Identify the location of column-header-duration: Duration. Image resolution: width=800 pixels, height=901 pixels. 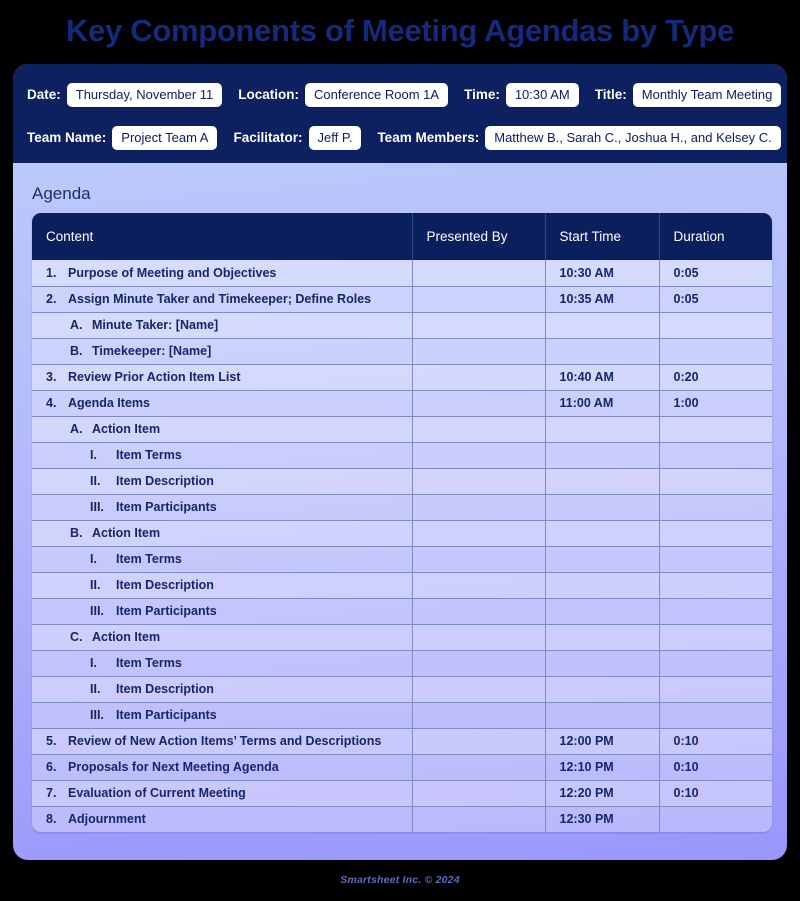
(715, 236).